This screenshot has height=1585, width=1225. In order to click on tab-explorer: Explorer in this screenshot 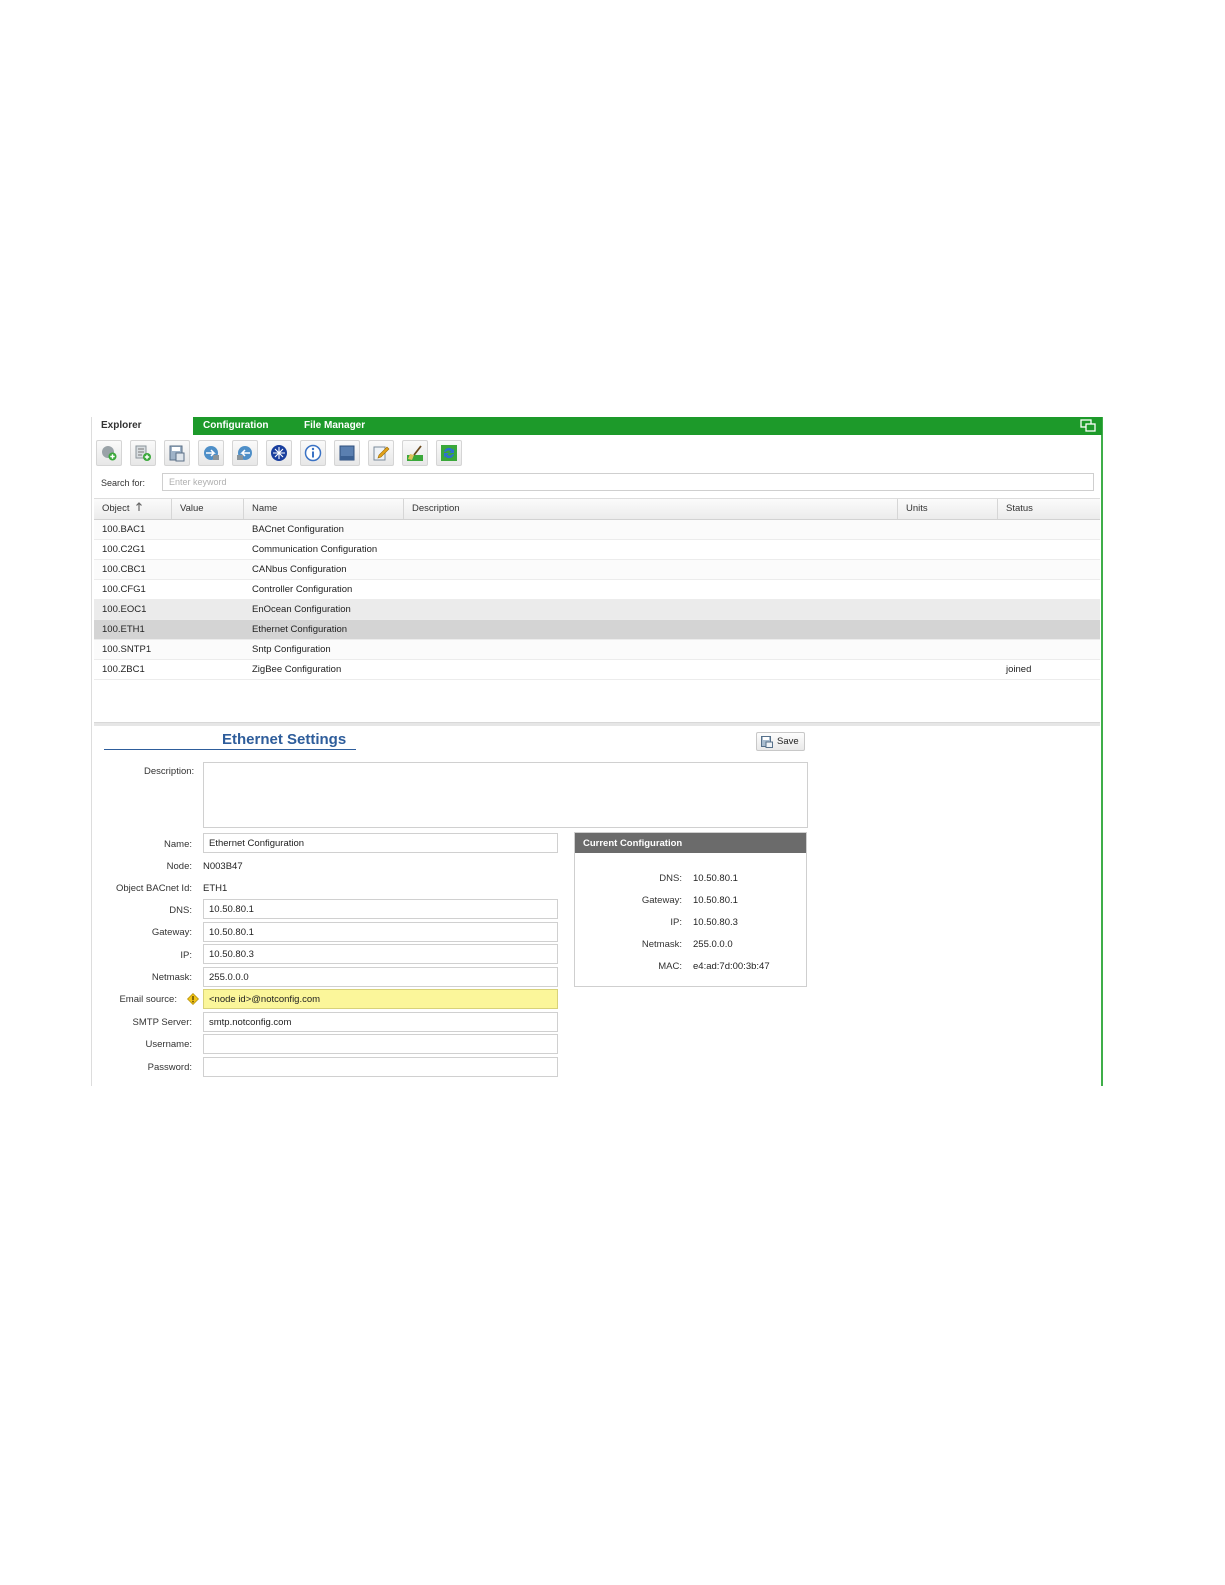, I will do `click(142, 426)`.